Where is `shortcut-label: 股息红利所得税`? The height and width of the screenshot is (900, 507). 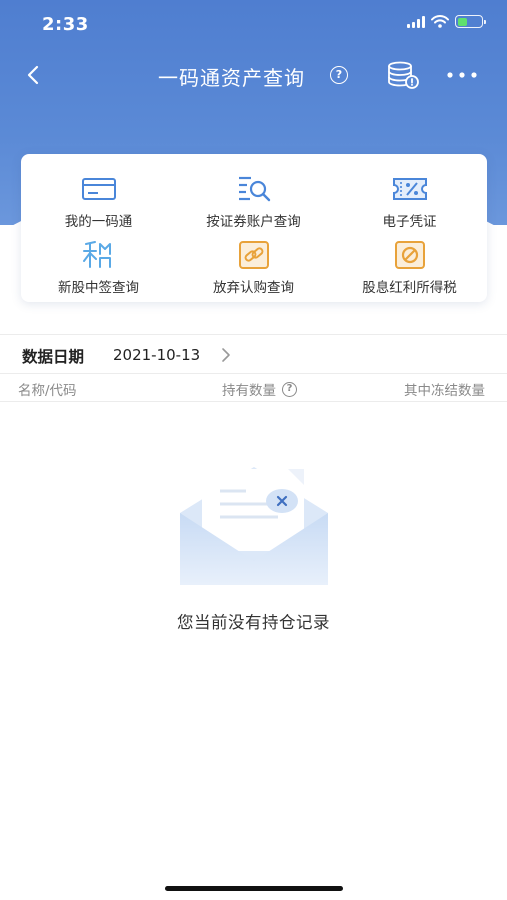 shortcut-label: 股息红利所得税 is located at coordinates (409, 288).